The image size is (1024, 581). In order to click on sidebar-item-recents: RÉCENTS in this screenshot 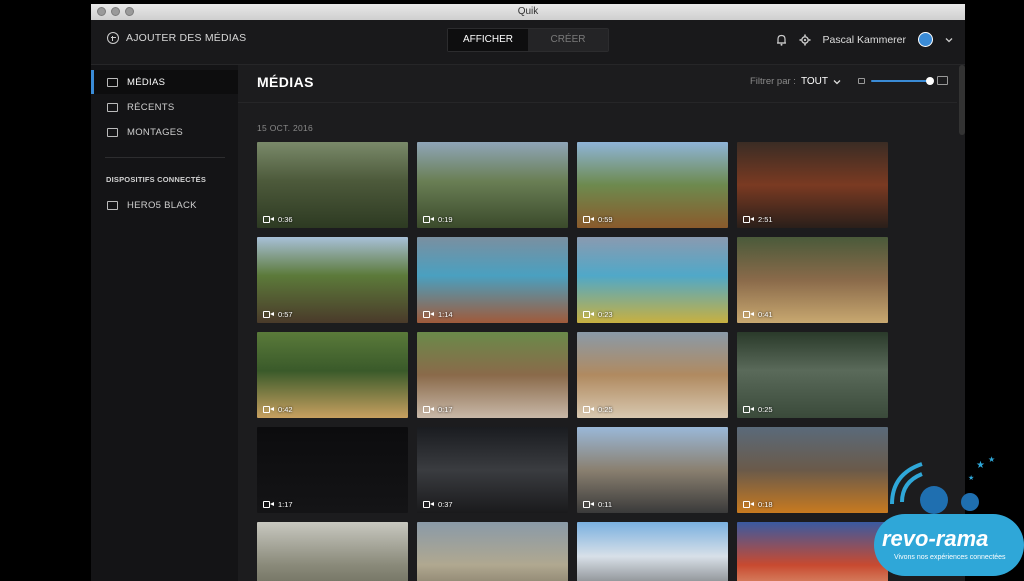, I will do `click(164, 107)`.